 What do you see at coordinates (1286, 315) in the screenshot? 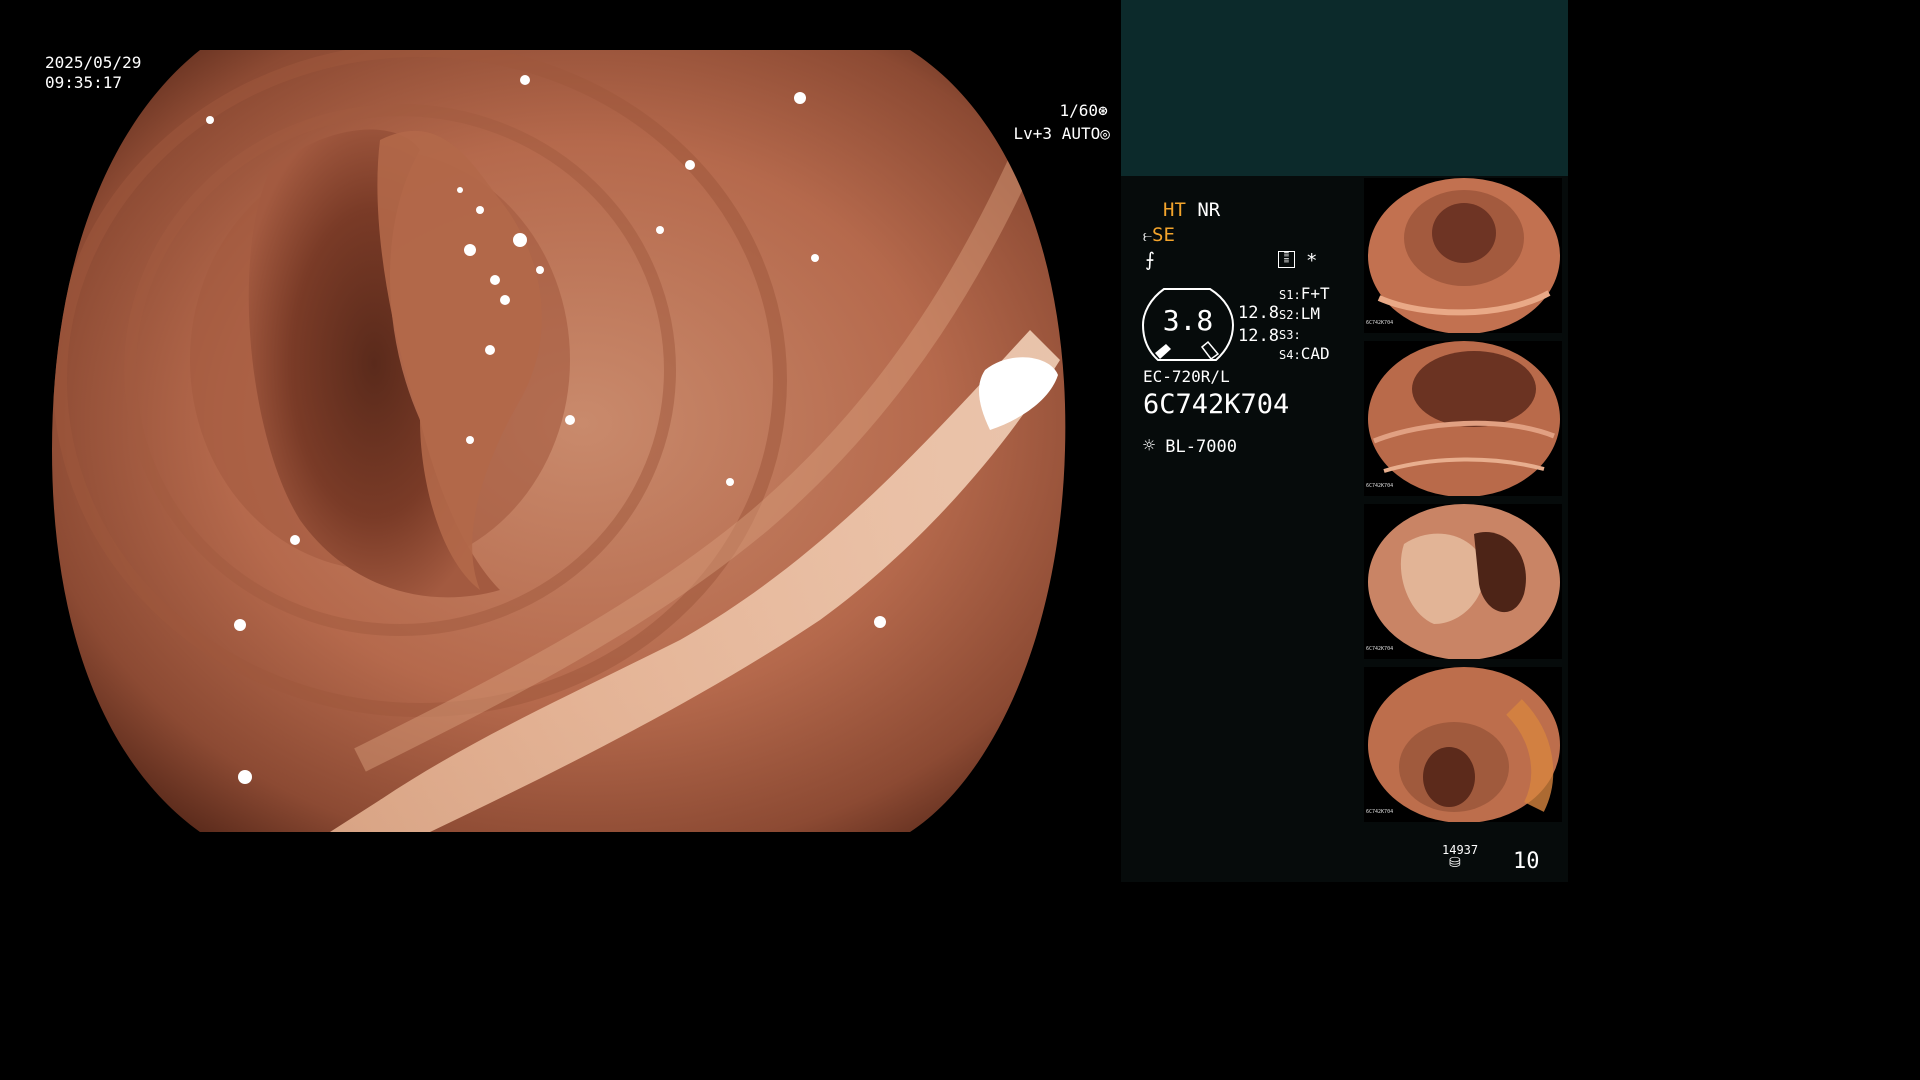
I see `switch-key: S2` at bounding box center [1286, 315].